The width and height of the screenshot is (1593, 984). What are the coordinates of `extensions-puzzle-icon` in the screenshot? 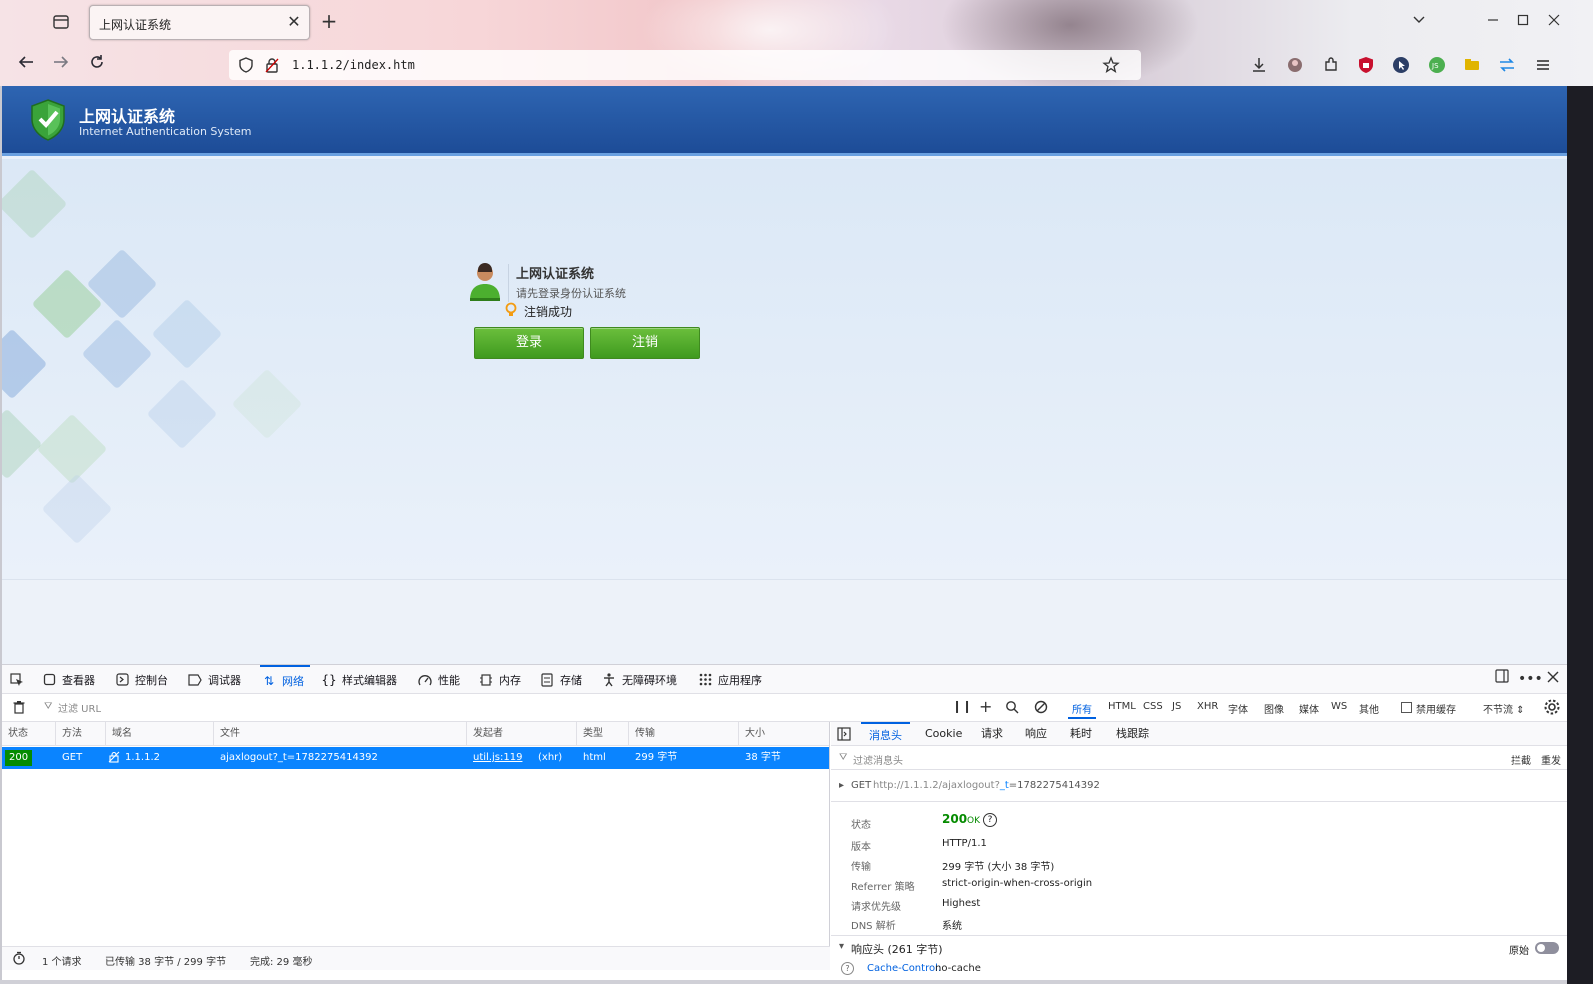 It's located at (1331, 65).